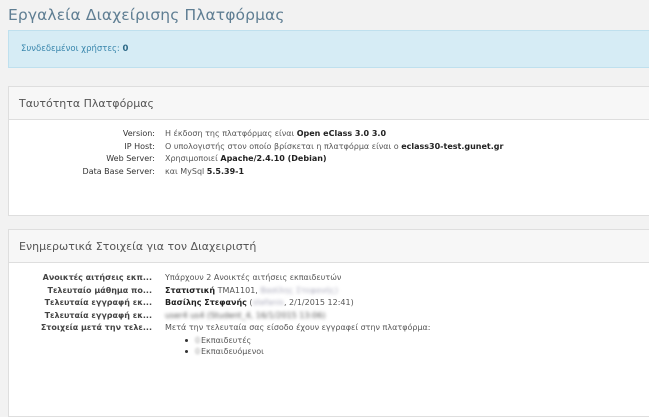  Describe the element at coordinates (246, 158) in the screenshot. I see `web-server-value: Χρησιμοποιεί Apache/2.4.10 (Debian)` at that location.